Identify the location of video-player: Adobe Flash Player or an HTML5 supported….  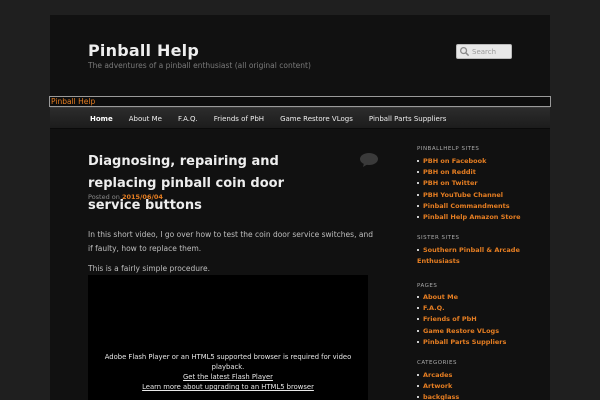
(228, 337).